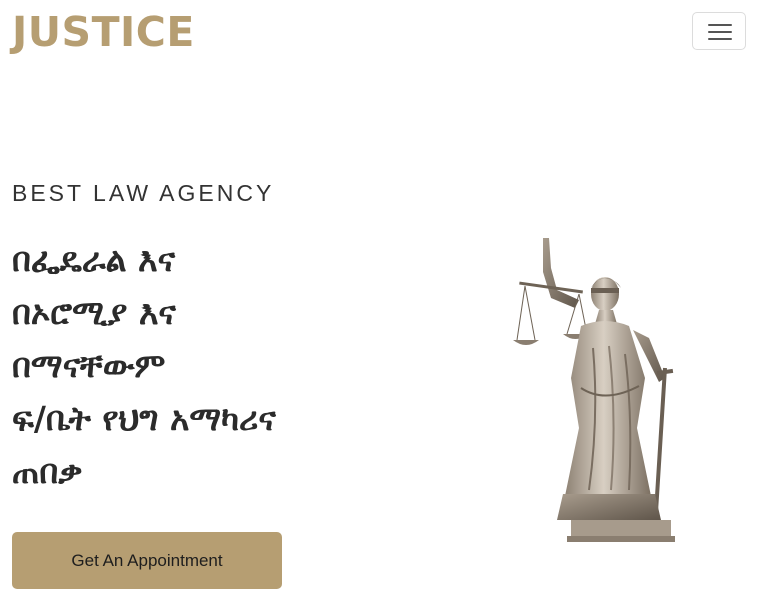  I want to click on menu-toggle-button, so click(719, 31).